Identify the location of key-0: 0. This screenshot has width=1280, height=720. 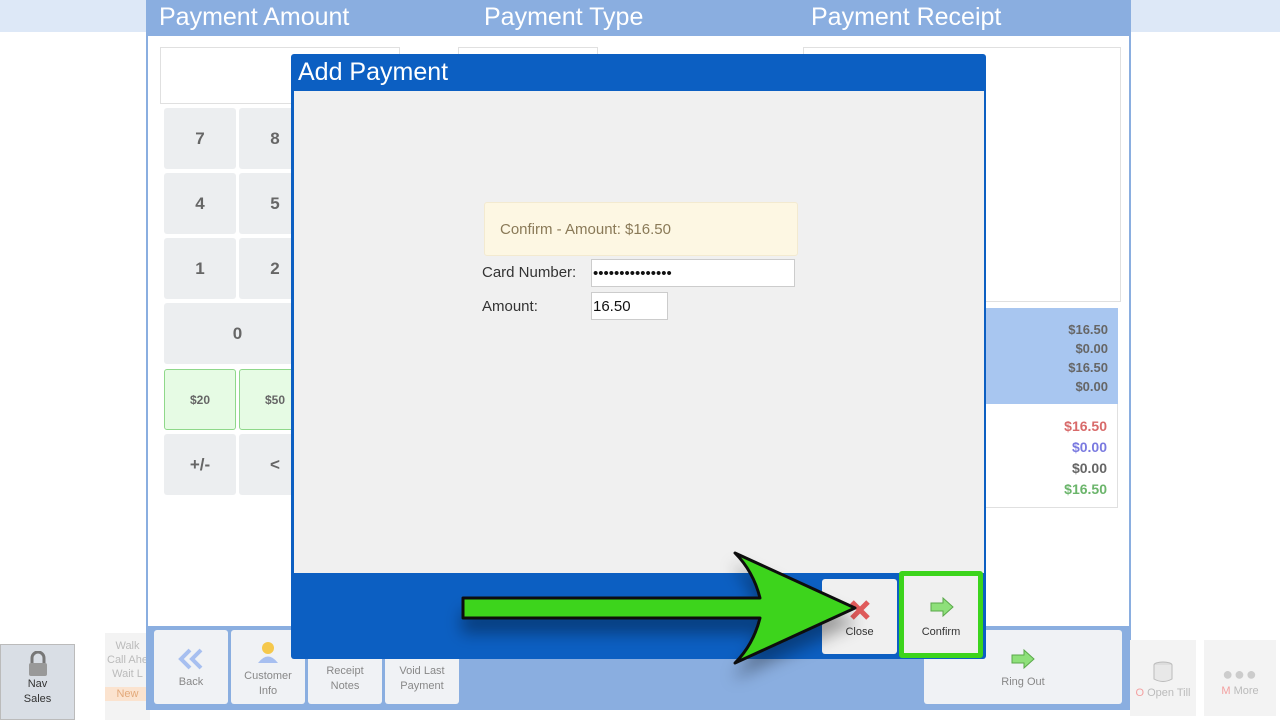
(237, 333).